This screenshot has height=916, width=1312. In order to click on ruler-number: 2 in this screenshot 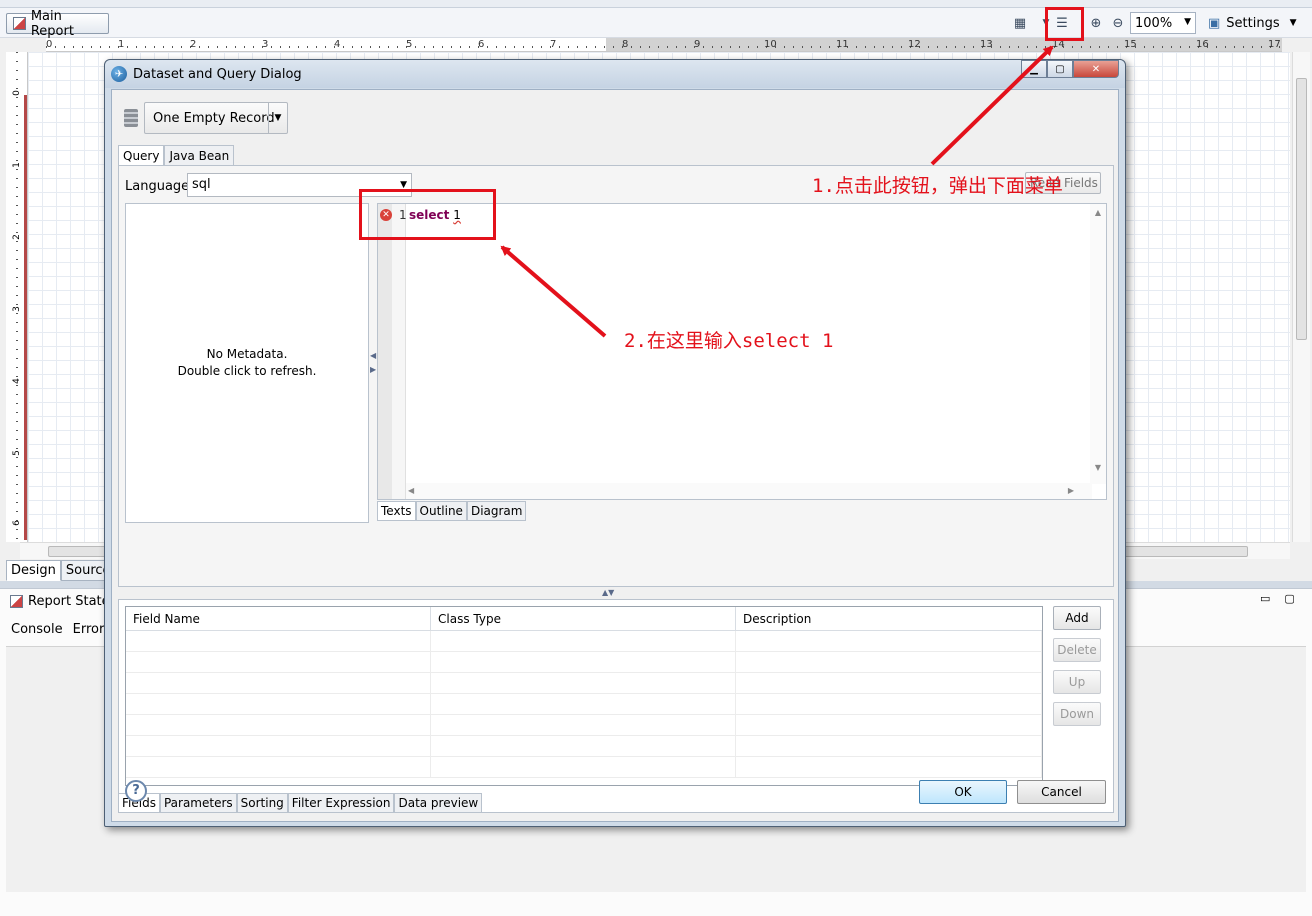, I will do `click(16, 237)`.